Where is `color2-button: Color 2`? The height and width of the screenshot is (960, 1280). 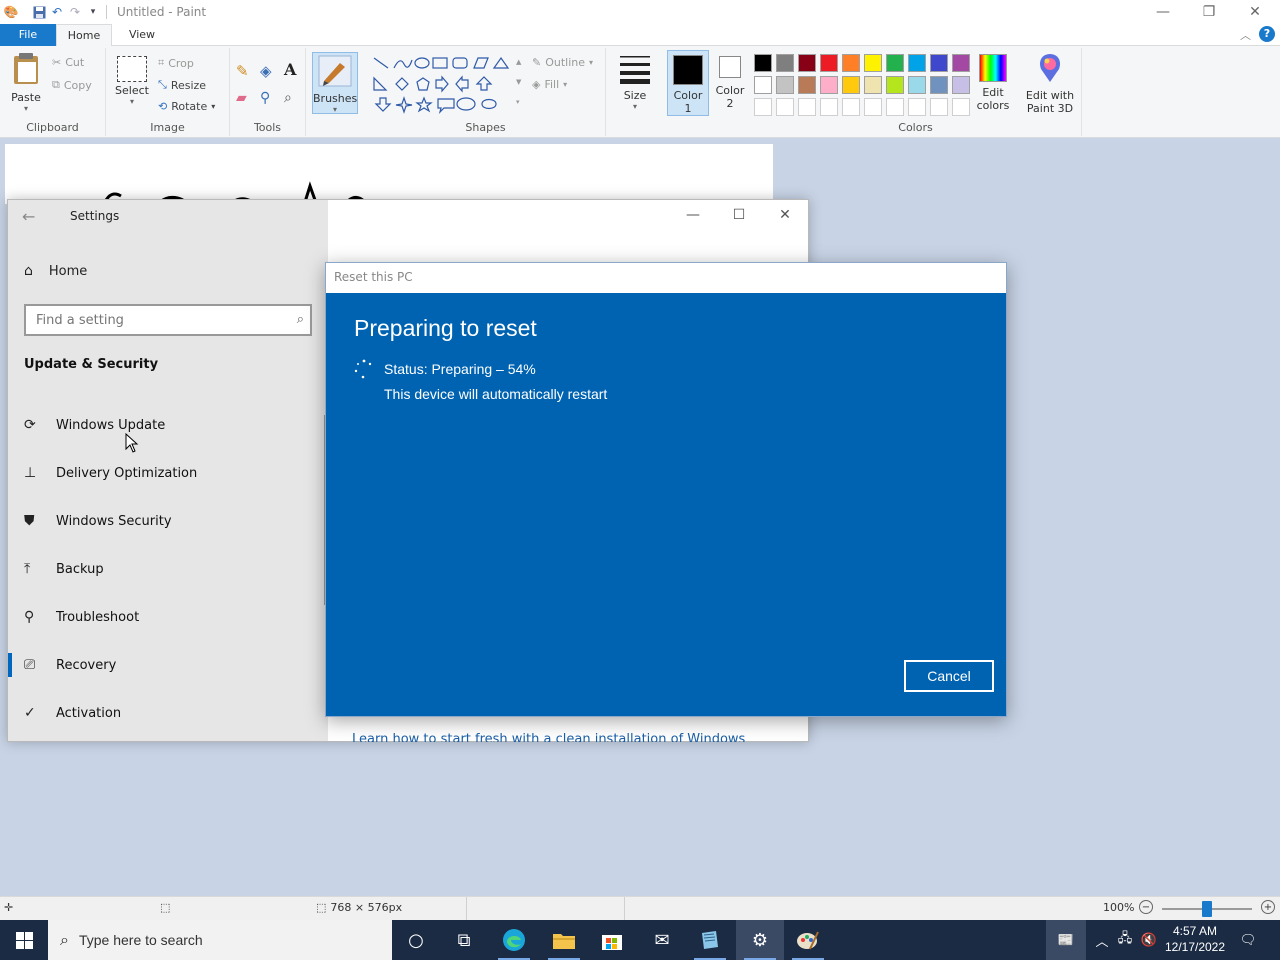 color2-button: Color 2 is located at coordinates (730, 83).